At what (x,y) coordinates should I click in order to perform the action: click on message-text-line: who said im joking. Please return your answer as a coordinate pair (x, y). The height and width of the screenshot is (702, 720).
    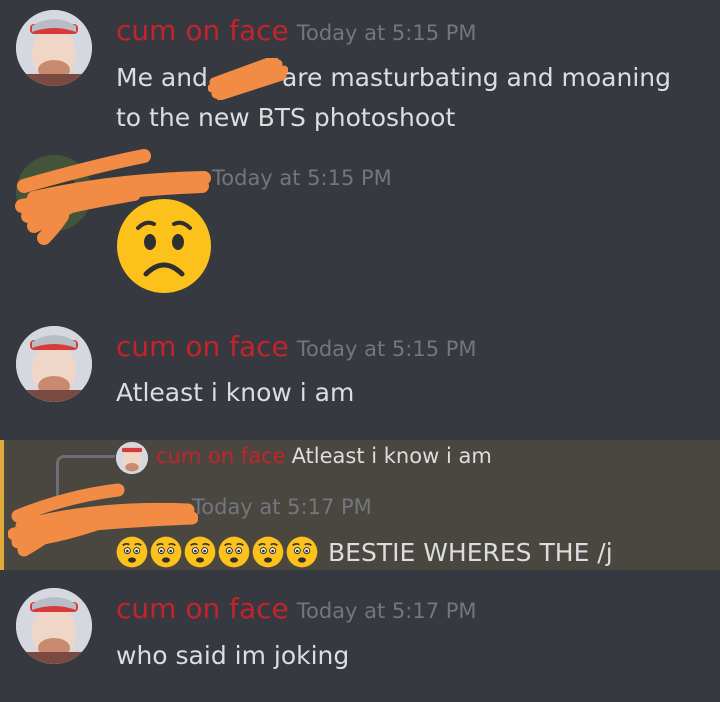
    Looking at the image, I should click on (233, 655).